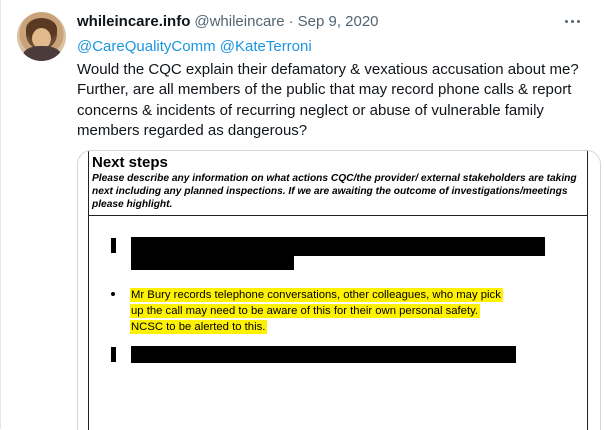 Image resolution: width=605 pixels, height=430 pixels. I want to click on mention-carequalitycomm: @CareQualityComm, so click(146, 46).